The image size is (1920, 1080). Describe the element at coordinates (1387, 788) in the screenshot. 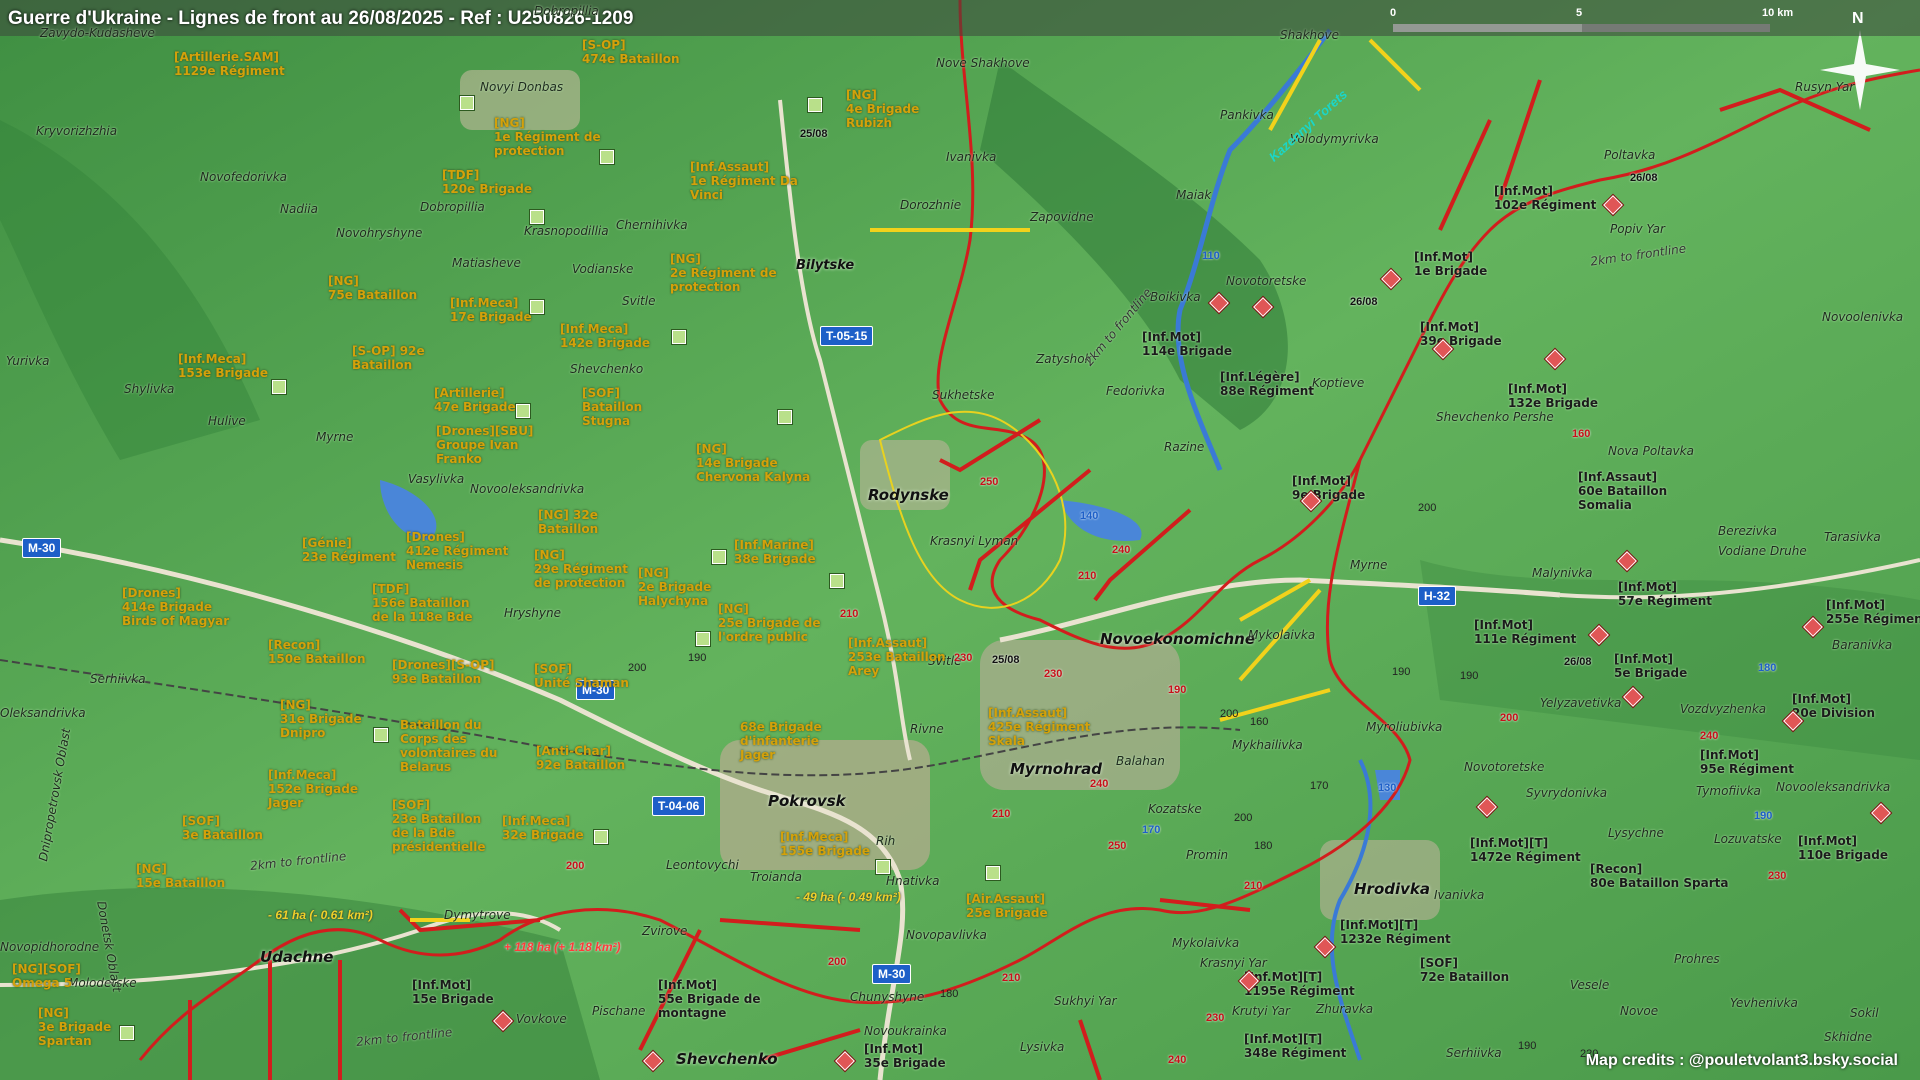

I see `road-number: 130` at that location.